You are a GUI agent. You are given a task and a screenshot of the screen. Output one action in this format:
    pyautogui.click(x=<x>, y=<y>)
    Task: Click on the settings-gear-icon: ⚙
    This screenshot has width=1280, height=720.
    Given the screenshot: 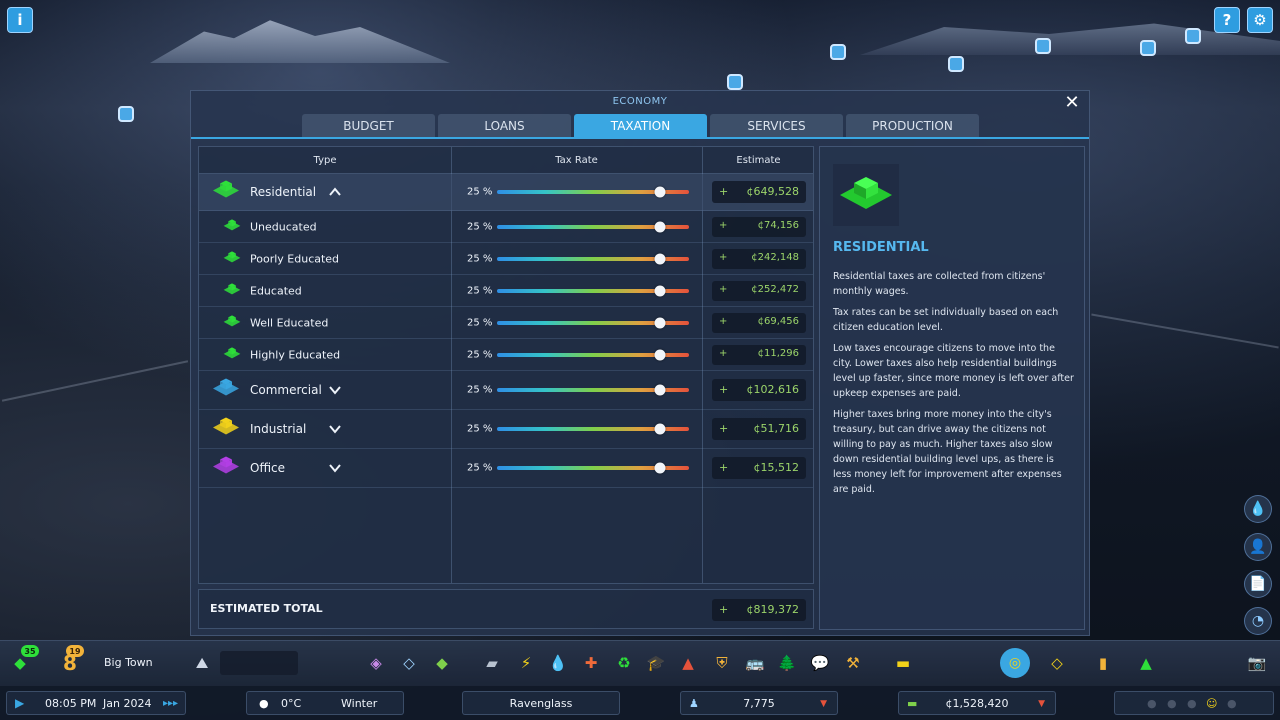 What is the action you would take?
    pyautogui.click(x=1260, y=20)
    